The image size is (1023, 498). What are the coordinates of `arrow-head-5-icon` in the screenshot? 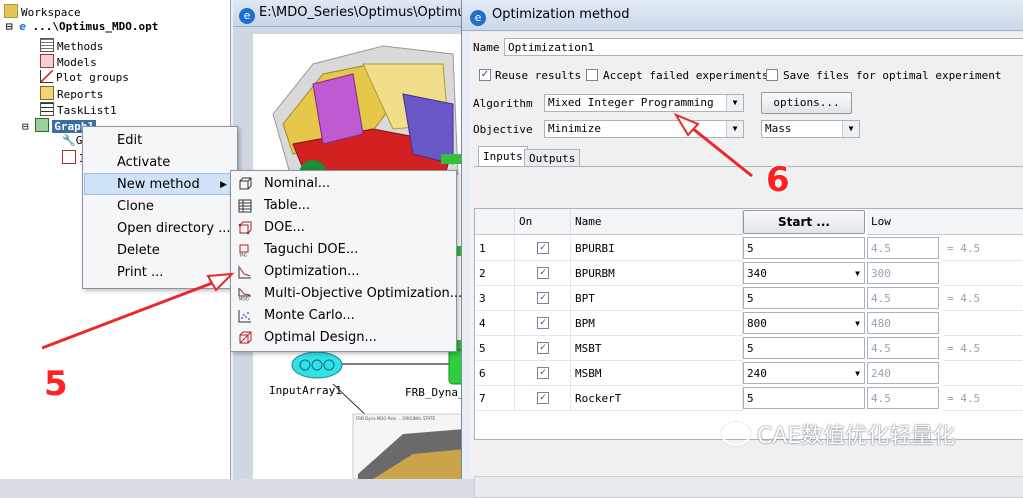 It's located at (220, 282).